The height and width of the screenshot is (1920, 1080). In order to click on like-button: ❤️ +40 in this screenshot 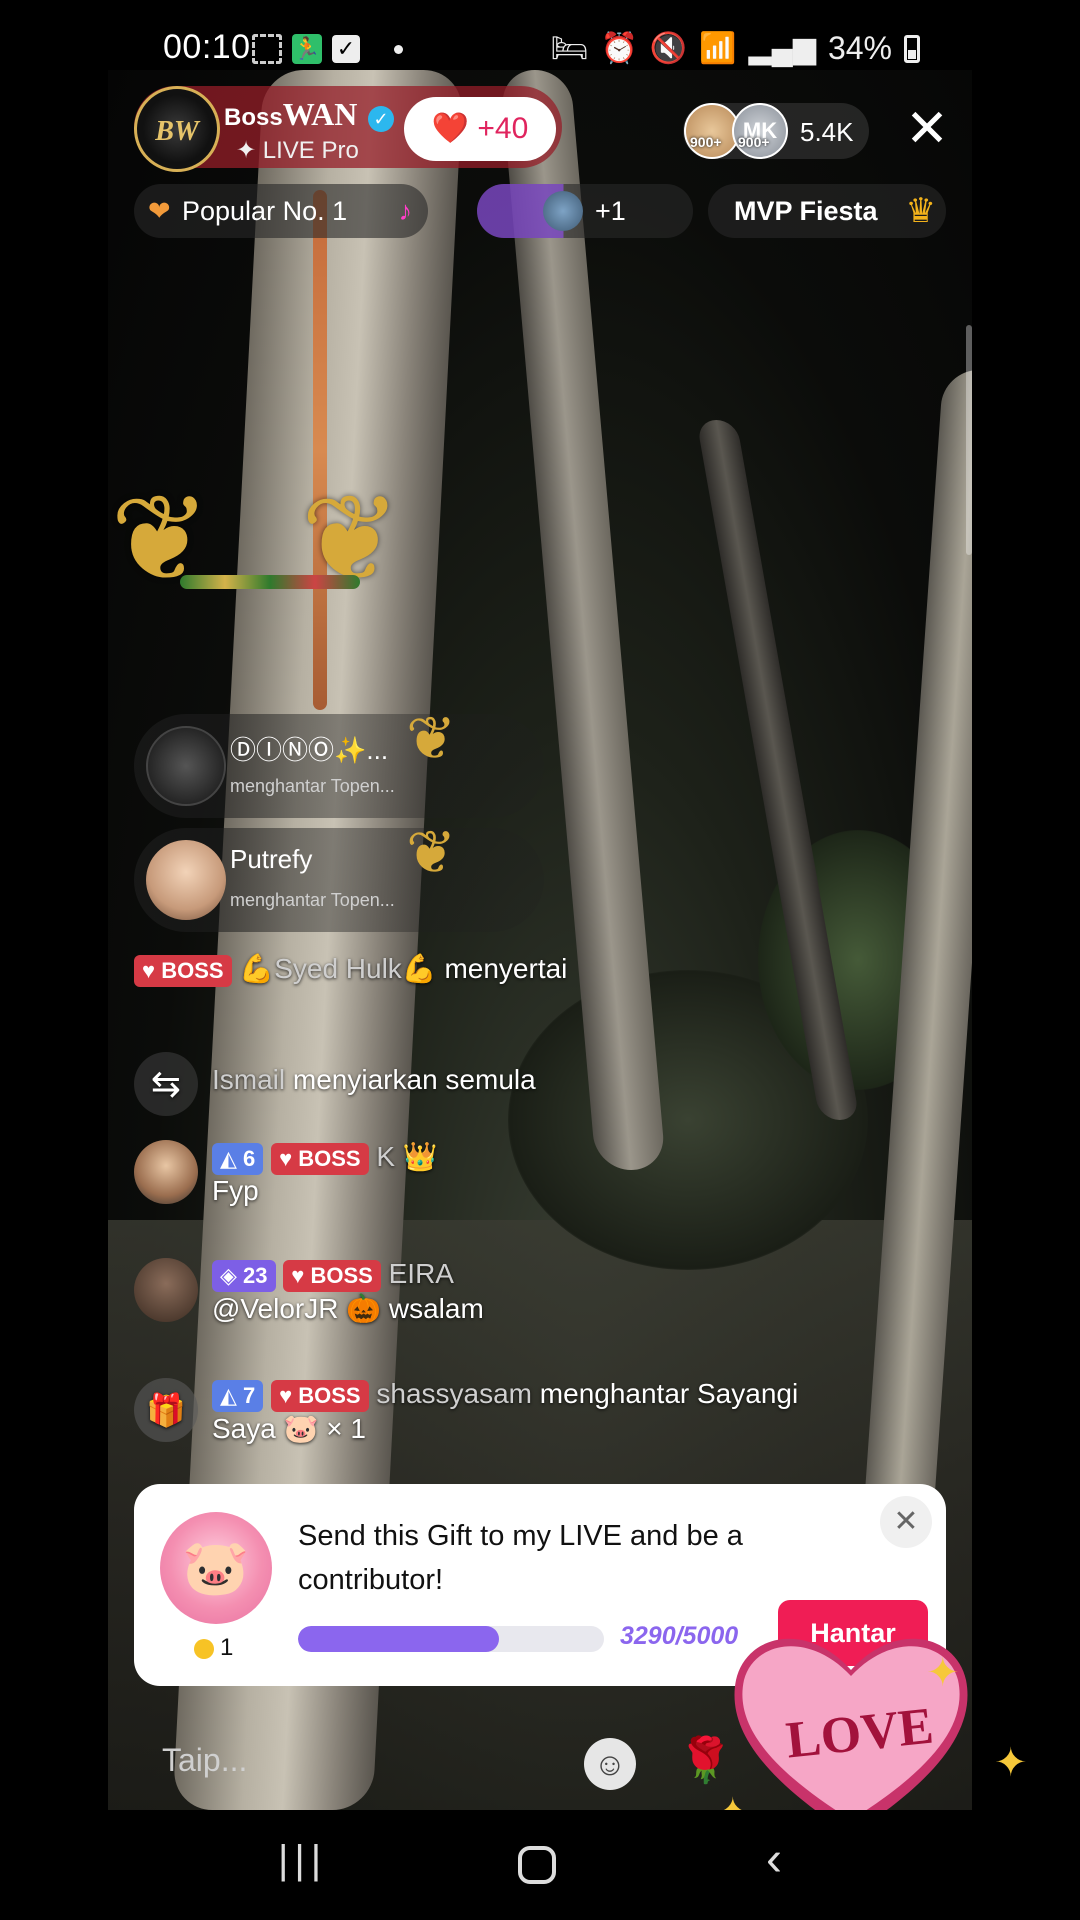, I will do `click(480, 129)`.